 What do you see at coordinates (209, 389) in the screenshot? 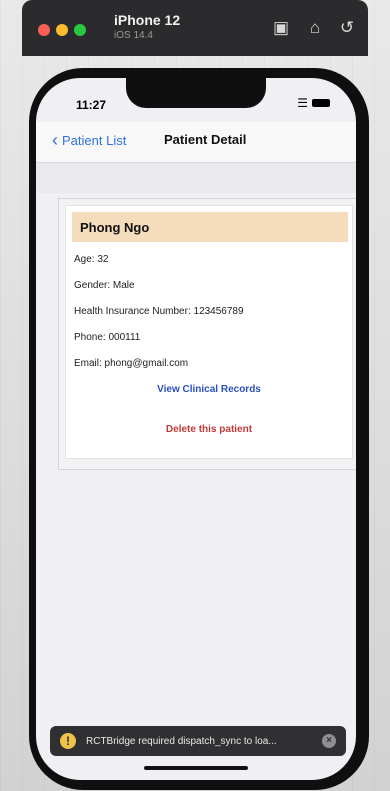
I see `view-clinical-records-button: View Clinical Records` at bounding box center [209, 389].